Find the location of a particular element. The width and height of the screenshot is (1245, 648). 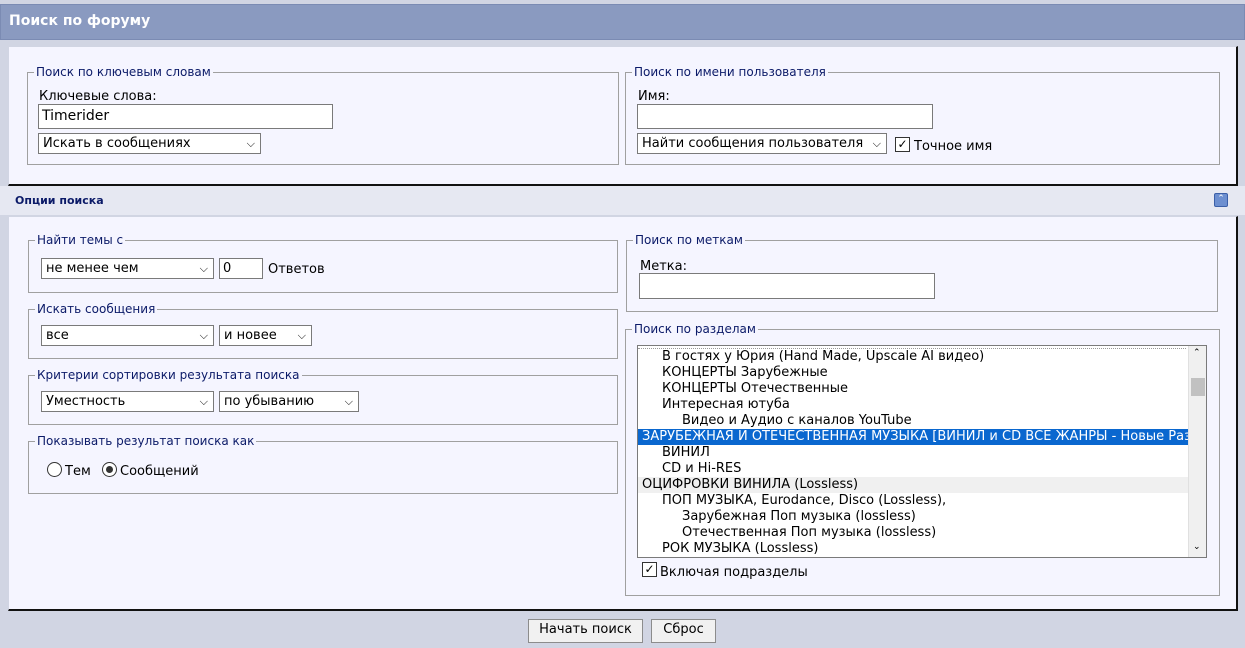

keywords-scope-value: Искать в сообщениях is located at coordinates (117, 143).